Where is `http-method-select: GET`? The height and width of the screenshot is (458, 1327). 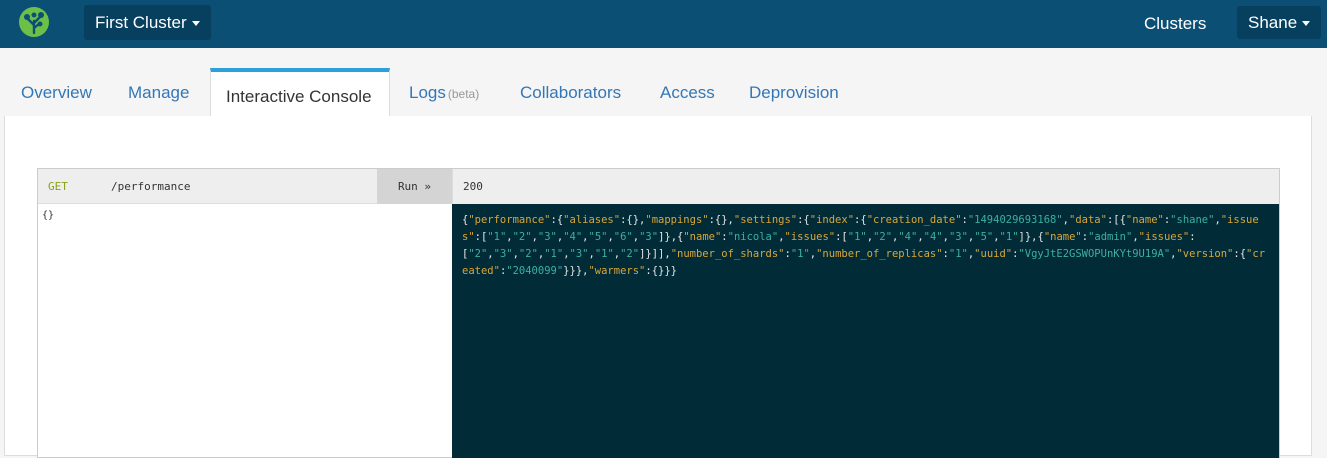
http-method-select: GET is located at coordinates (58, 186).